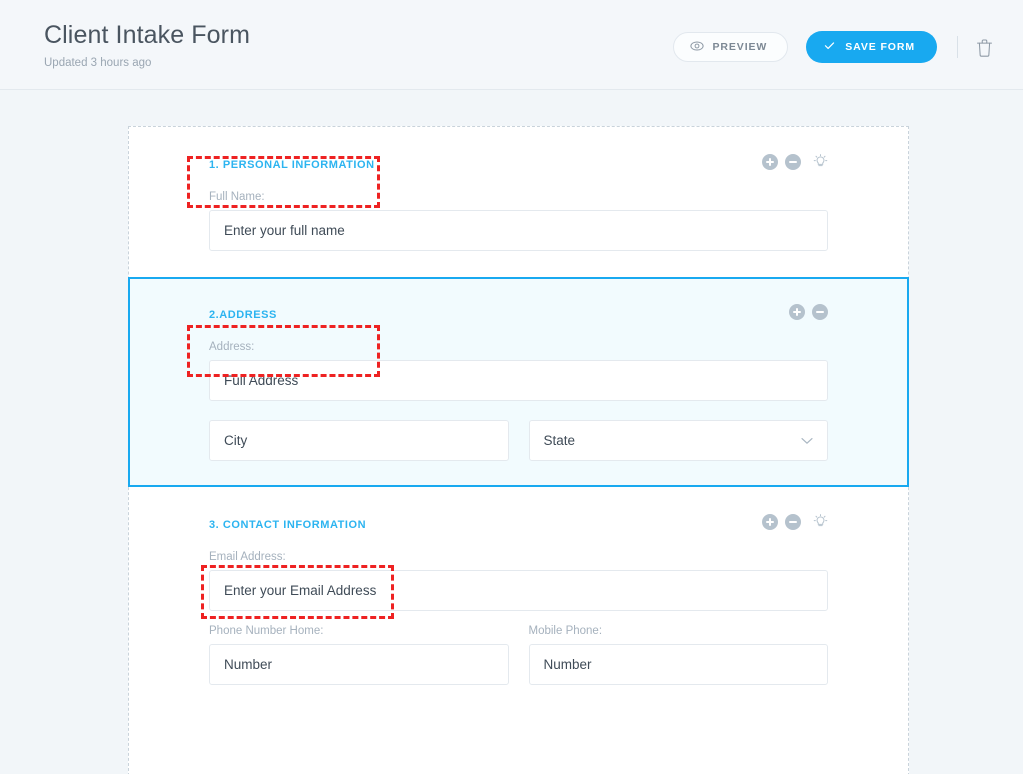 This screenshot has width=1023, height=774. Describe the element at coordinates (565, 631) in the screenshot. I see `field-label: Mobile Phone:` at that location.